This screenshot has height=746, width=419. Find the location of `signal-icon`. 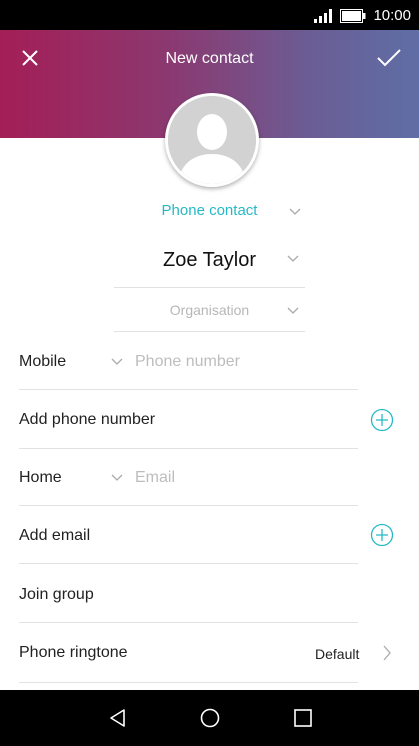

signal-icon is located at coordinates (323, 16).